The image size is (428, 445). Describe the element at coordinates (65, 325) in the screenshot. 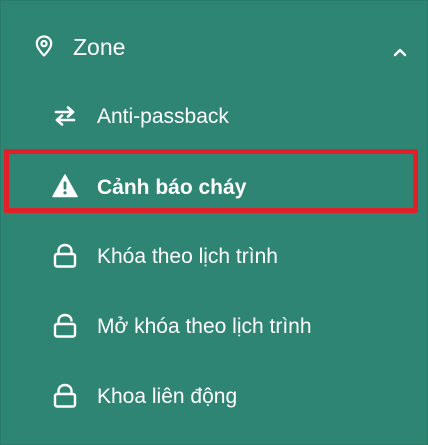

I see `unlock-icon` at that location.